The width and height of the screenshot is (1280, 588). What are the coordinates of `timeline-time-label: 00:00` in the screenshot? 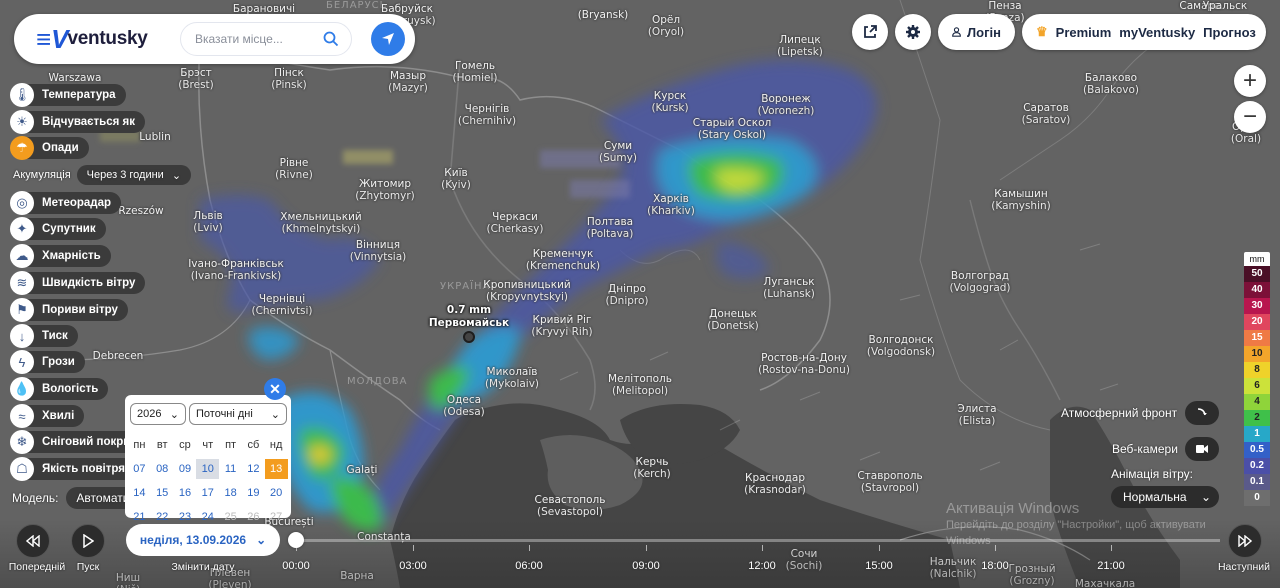 It's located at (296, 566).